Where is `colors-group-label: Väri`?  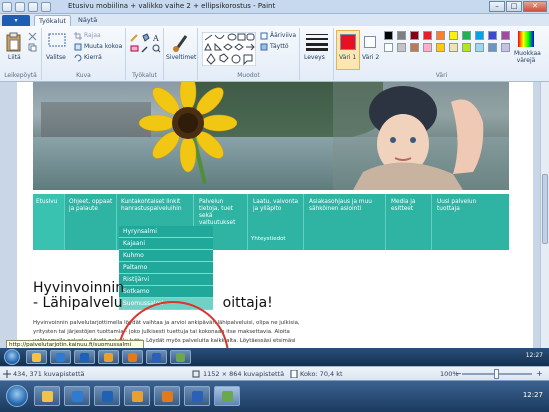 colors-group-label: Väri is located at coordinates (441, 75).